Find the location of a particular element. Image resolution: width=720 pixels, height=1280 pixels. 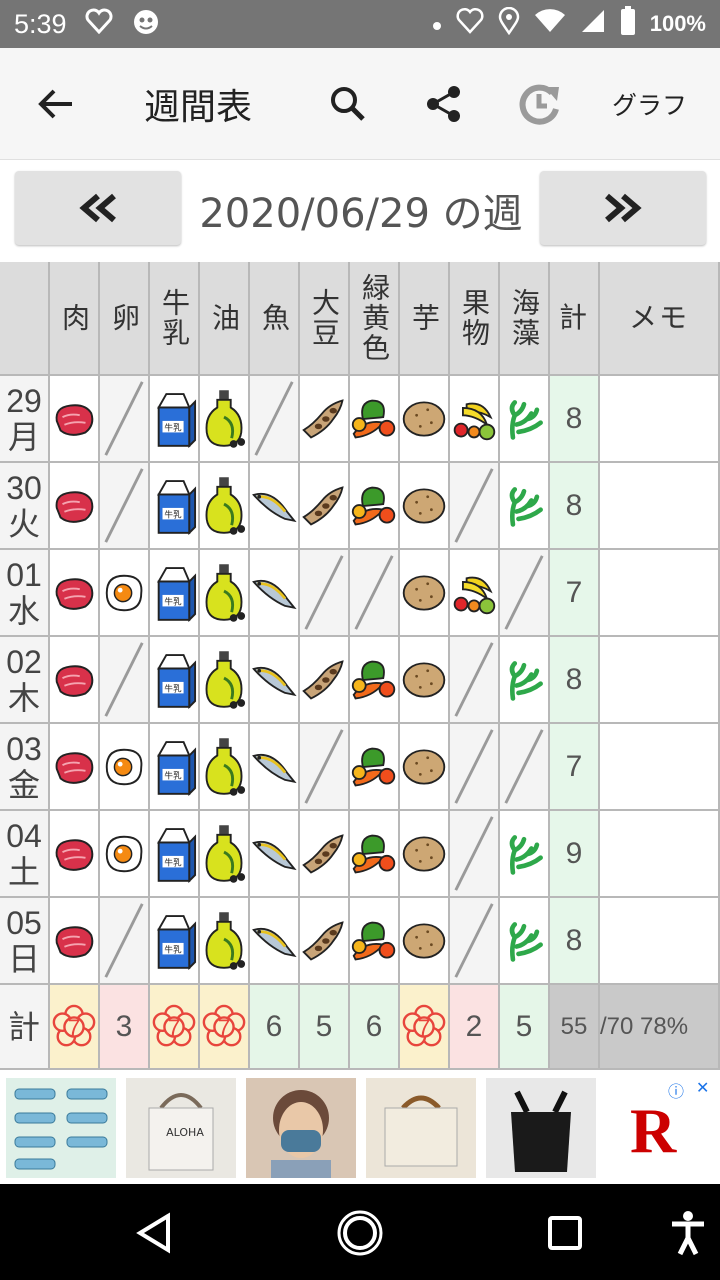

row-total: 7 is located at coordinates (575, 767).